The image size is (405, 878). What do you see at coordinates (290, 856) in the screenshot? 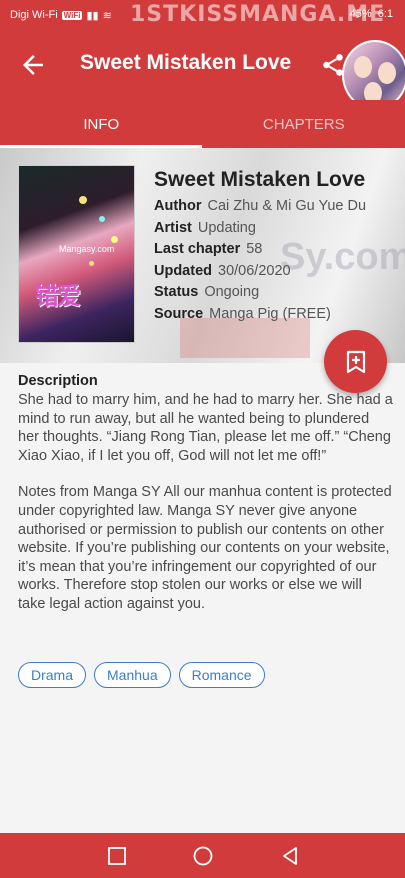
I see `triangle-back-icon` at bounding box center [290, 856].